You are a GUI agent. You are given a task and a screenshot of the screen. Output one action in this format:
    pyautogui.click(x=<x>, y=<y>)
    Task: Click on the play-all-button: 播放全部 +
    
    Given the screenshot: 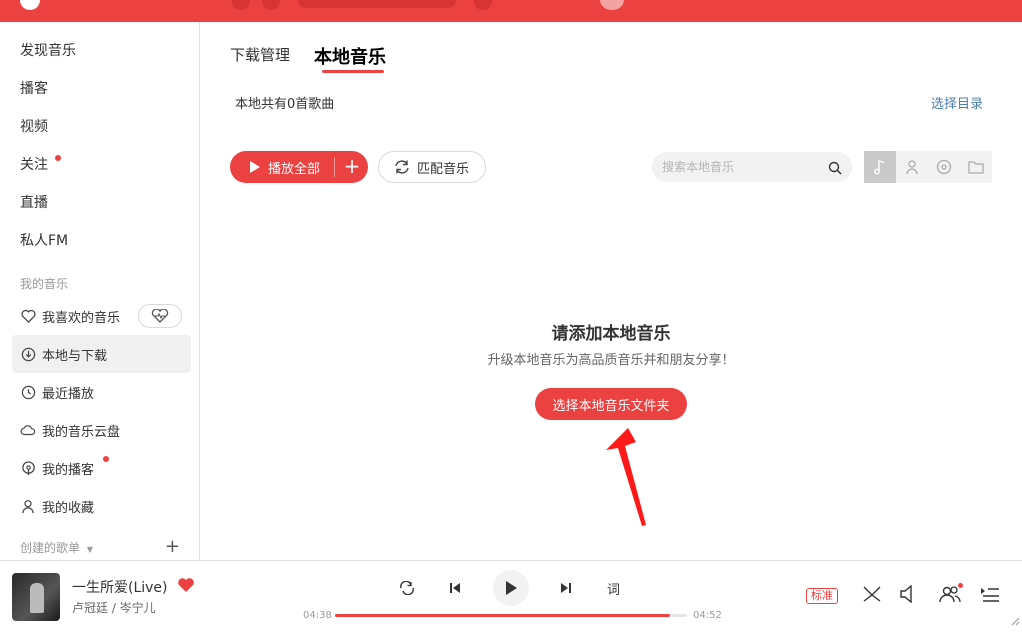 What is the action you would take?
    pyautogui.click(x=299, y=167)
    